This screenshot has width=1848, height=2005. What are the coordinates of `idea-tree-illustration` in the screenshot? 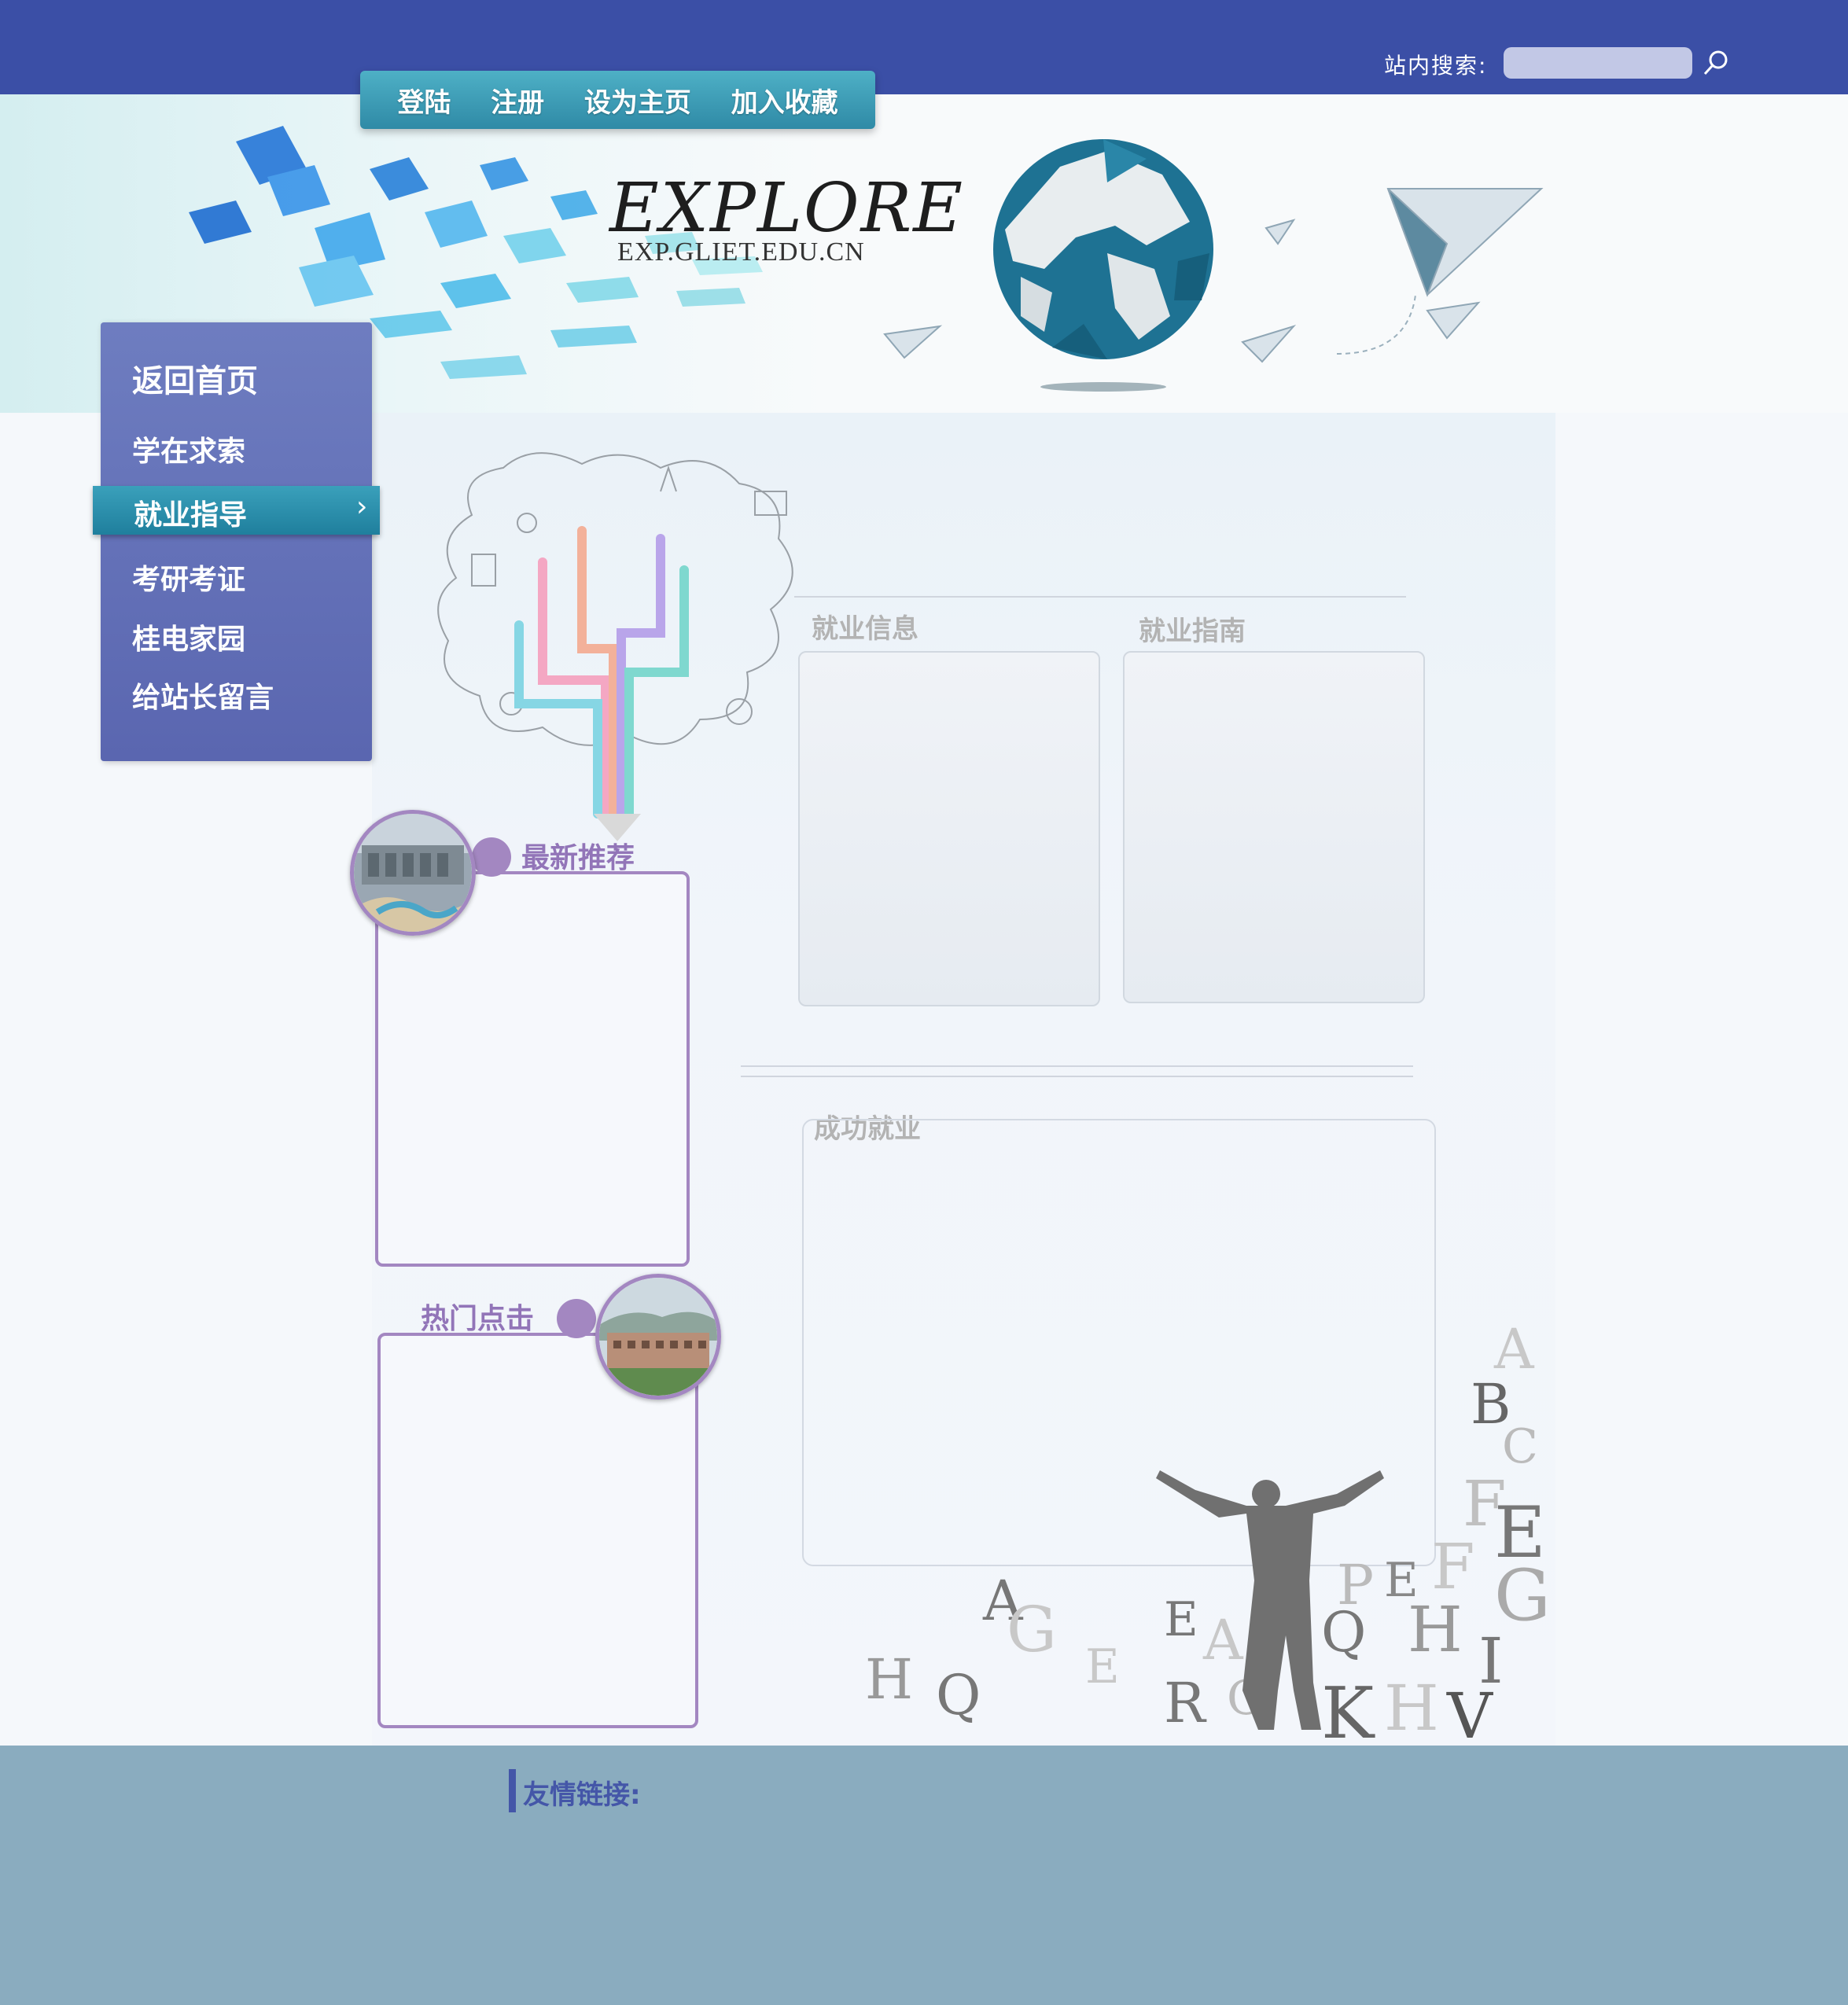 It's located at (615, 646).